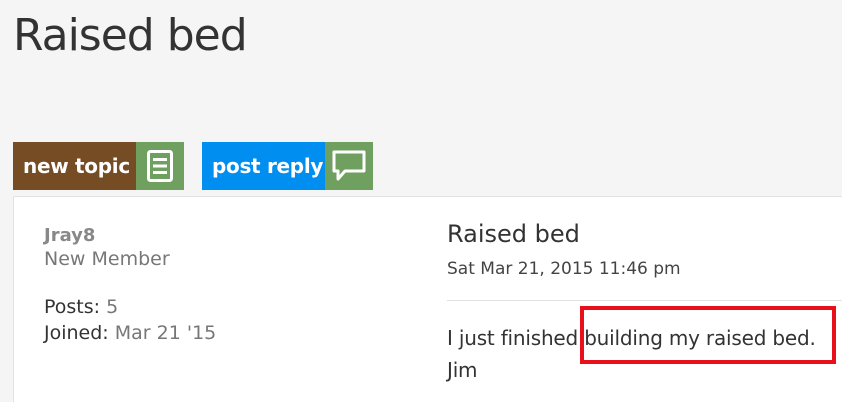 This screenshot has height=402, width=842. I want to click on author-joined: Joined: Mar 21 '15, so click(130, 333).